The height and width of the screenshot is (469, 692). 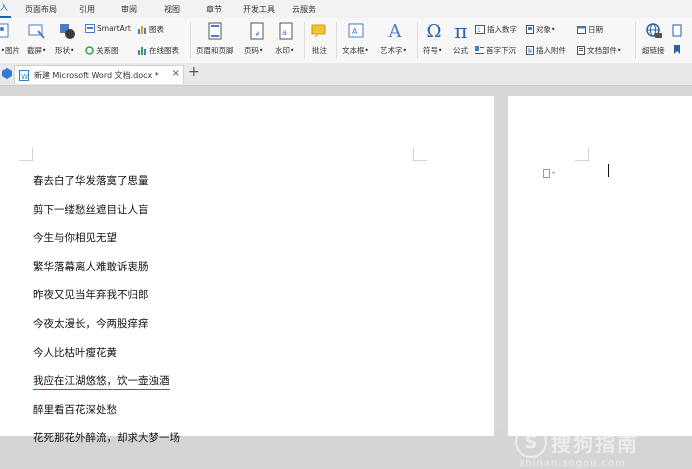 What do you see at coordinates (91, 180) in the screenshot?
I see `document-line: 春去白了华发落寞了思量` at bounding box center [91, 180].